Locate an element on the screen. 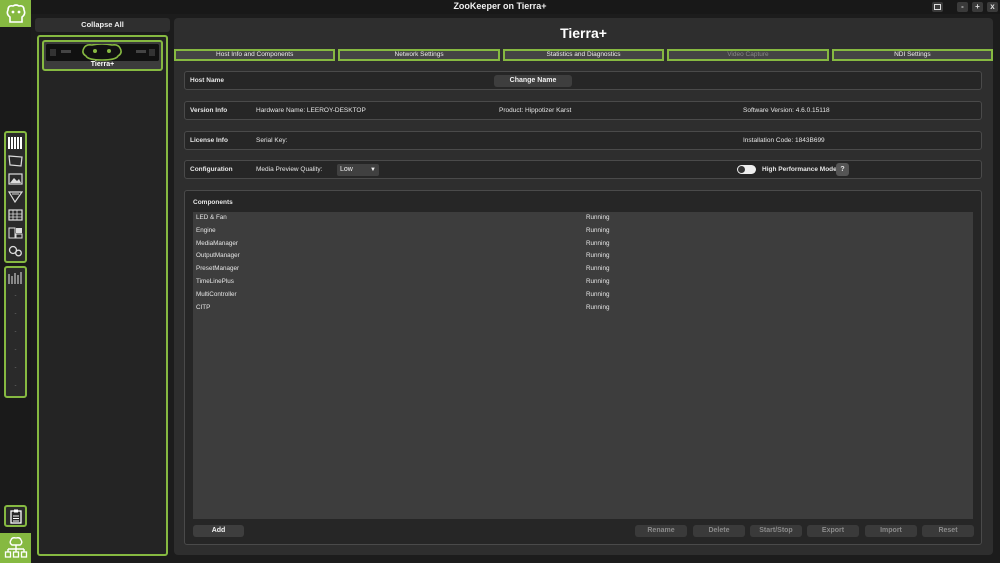 Image resolution: width=1000 pixels, height=563 pixels. media-preview-quality-select: Low ▼ is located at coordinates (358, 170).